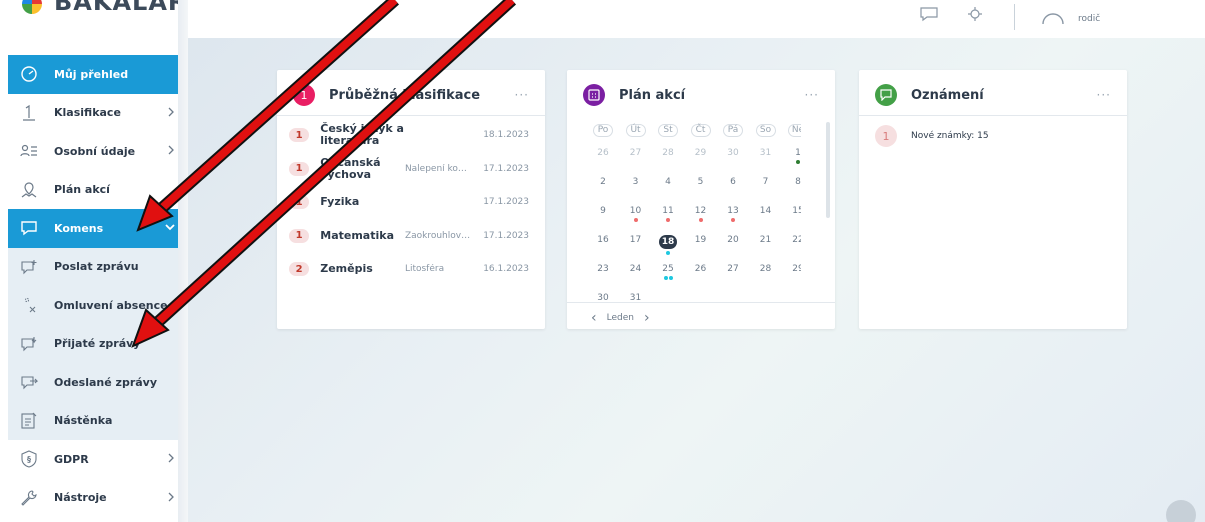 This screenshot has height=522, width=1205. Describe the element at coordinates (424, 269) in the screenshot. I see `grade-note: Litosféra` at that location.